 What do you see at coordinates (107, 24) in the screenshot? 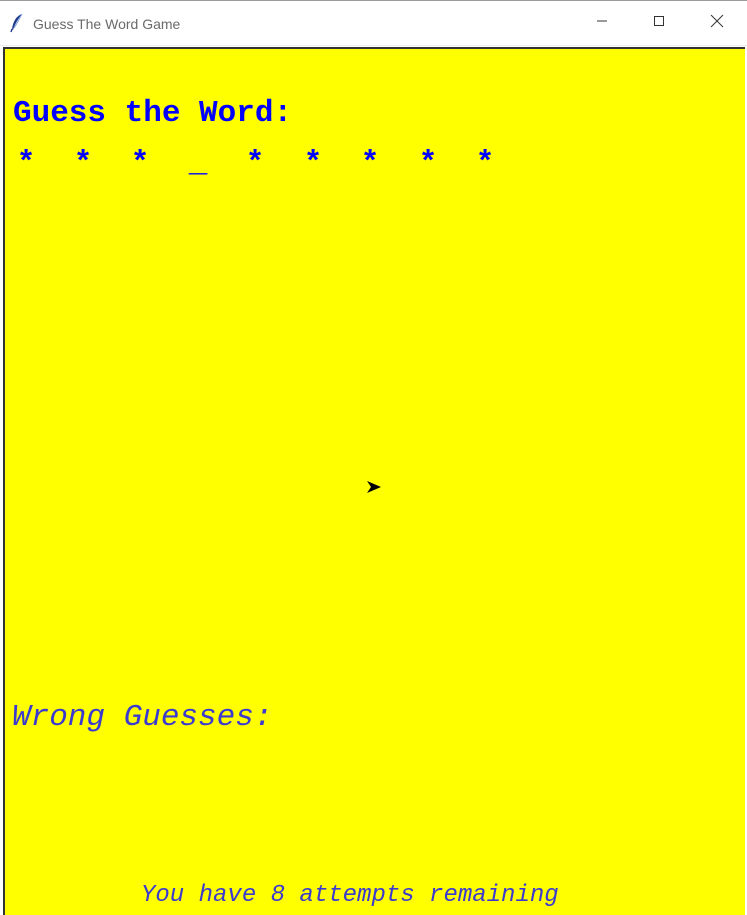
I see `window-title: Guess The Word Game` at bounding box center [107, 24].